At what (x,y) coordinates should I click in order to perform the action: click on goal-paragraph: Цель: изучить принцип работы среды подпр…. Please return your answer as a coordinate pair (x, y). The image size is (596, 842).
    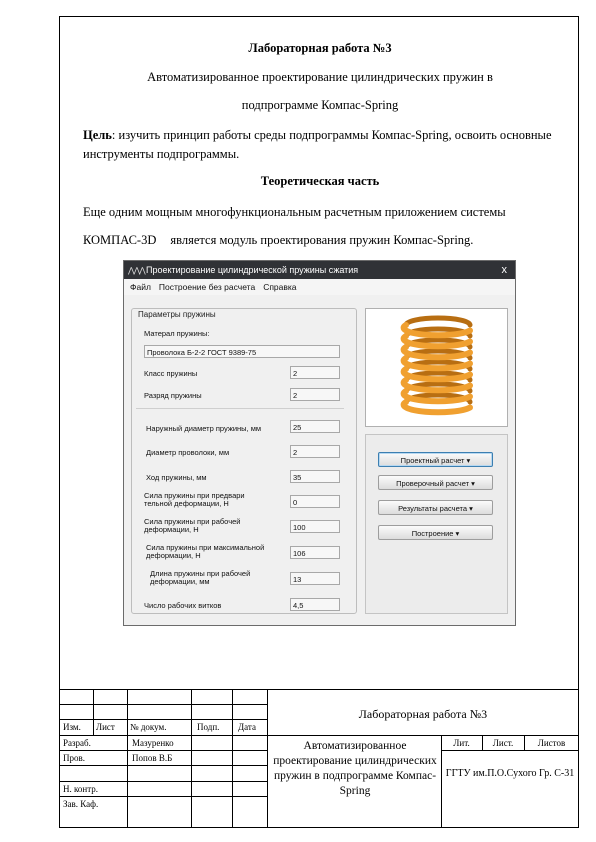
    Looking at the image, I should click on (323, 145).